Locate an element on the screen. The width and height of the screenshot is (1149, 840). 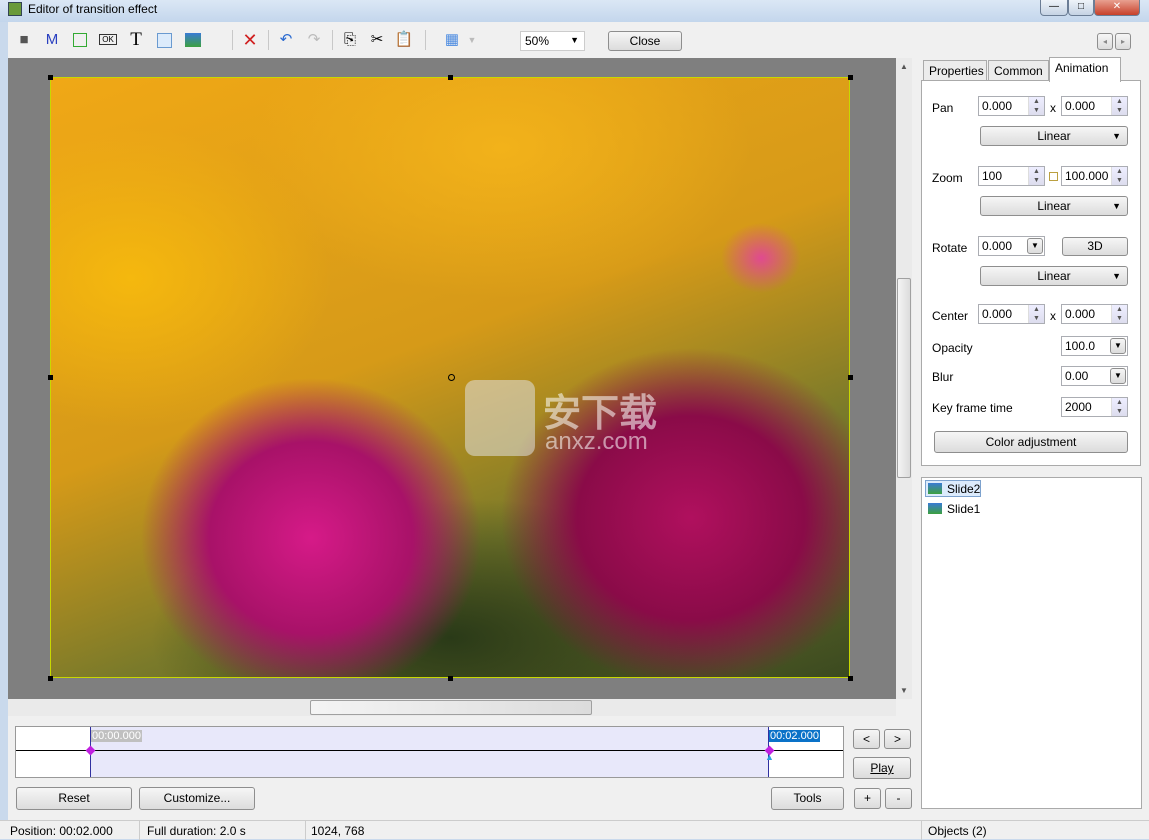
pan-y-value: 0.000 is located at coordinates (1080, 106).